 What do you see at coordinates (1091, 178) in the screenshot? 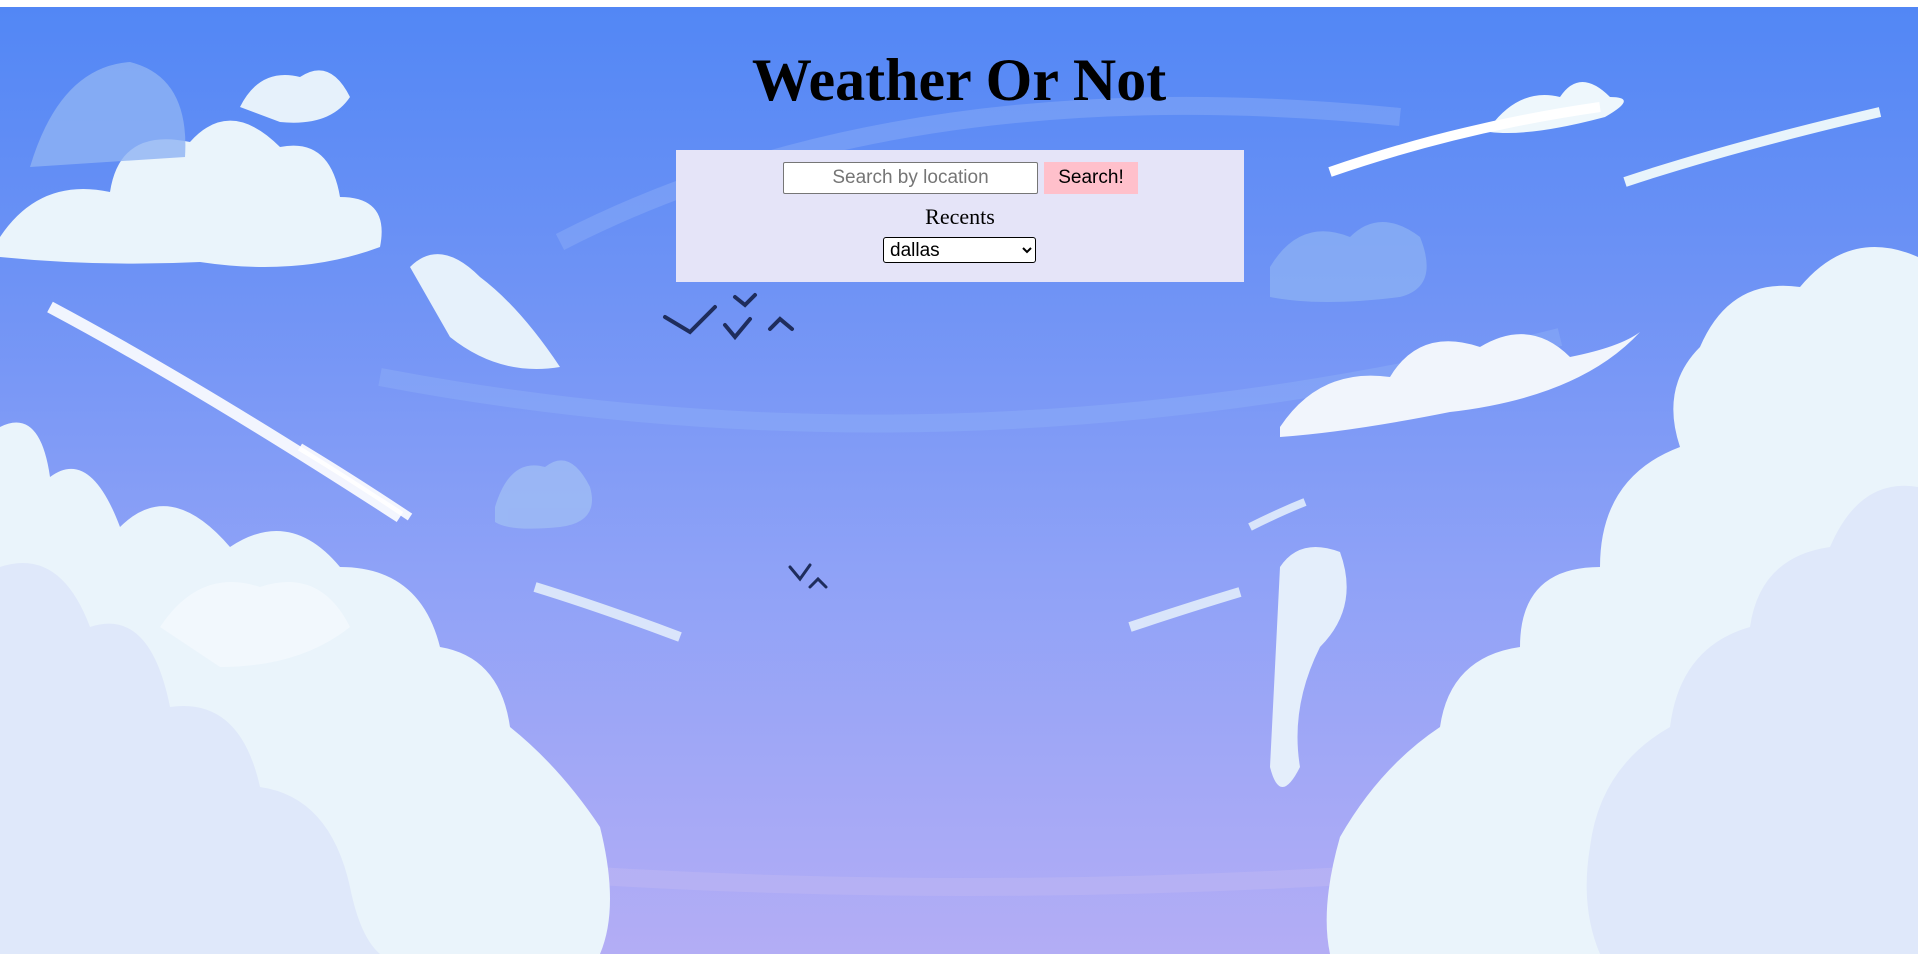
I see `search-button: Search!` at bounding box center [1091, 178].